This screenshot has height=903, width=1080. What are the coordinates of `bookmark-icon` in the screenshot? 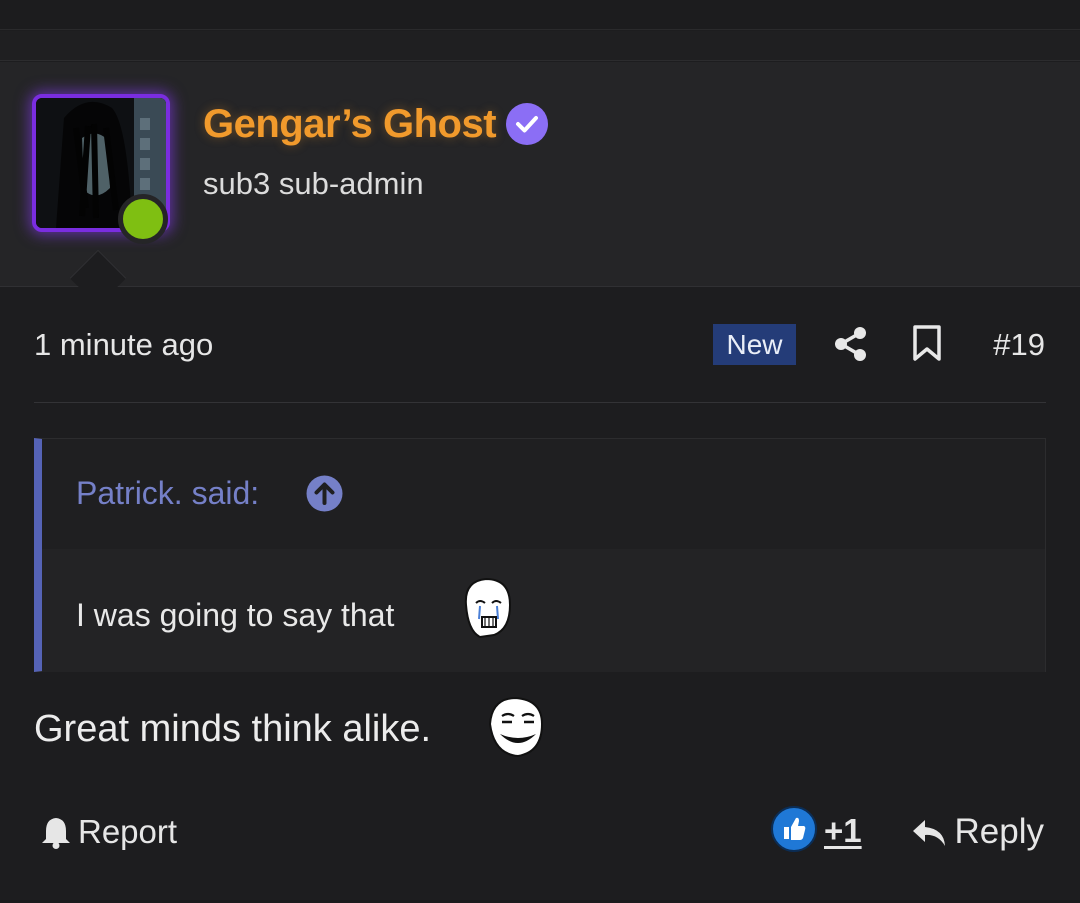 It's located at (927, 343).